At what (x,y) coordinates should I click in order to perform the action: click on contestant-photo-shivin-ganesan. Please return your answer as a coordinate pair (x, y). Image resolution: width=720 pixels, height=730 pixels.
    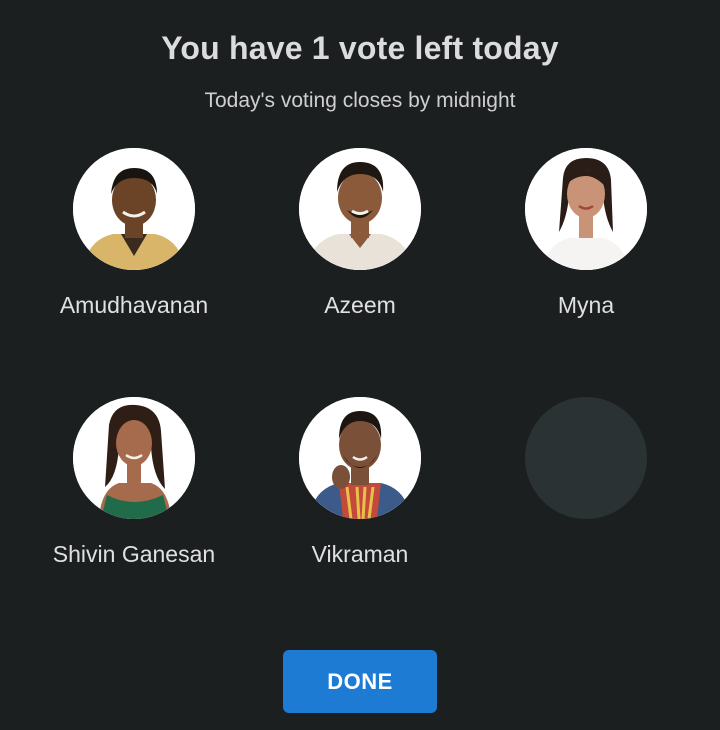
    Looking at the image, I should click on (134, 458).